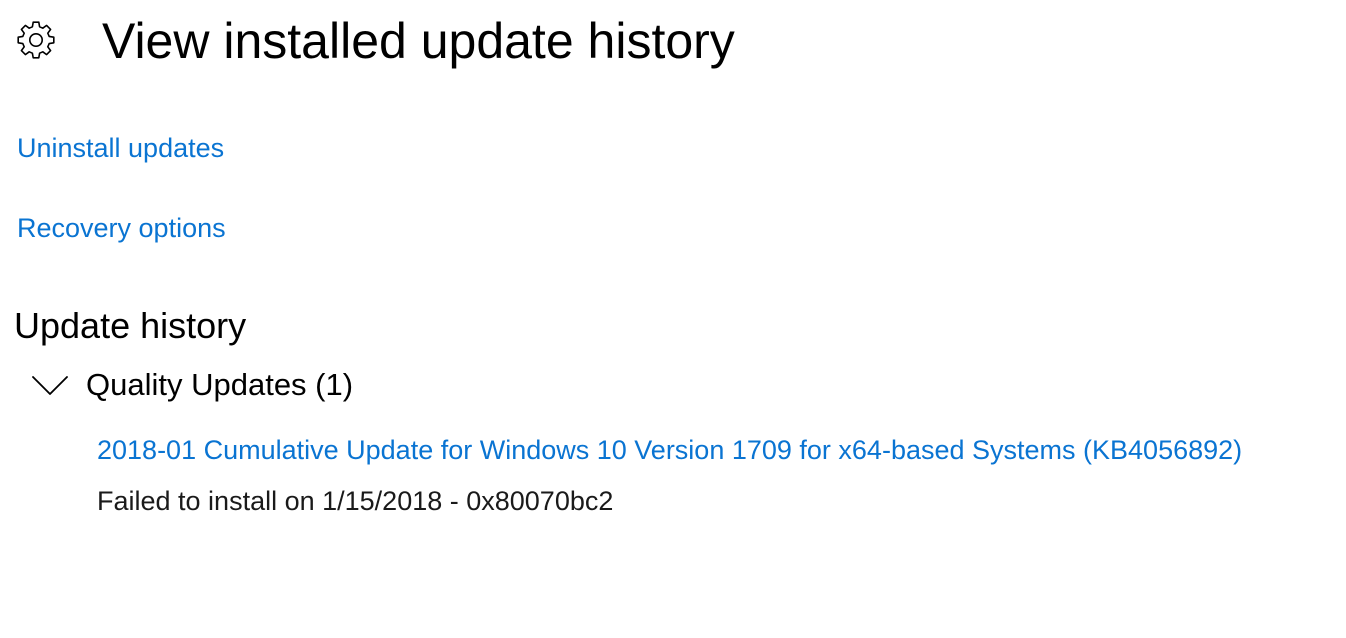 Image resolution: width=1346 pixels, height=638 pixels. What do you see at coordinates (50, 385) in the screenshot?
I see `chevron-down-icon` at bounding box center [50, 385].